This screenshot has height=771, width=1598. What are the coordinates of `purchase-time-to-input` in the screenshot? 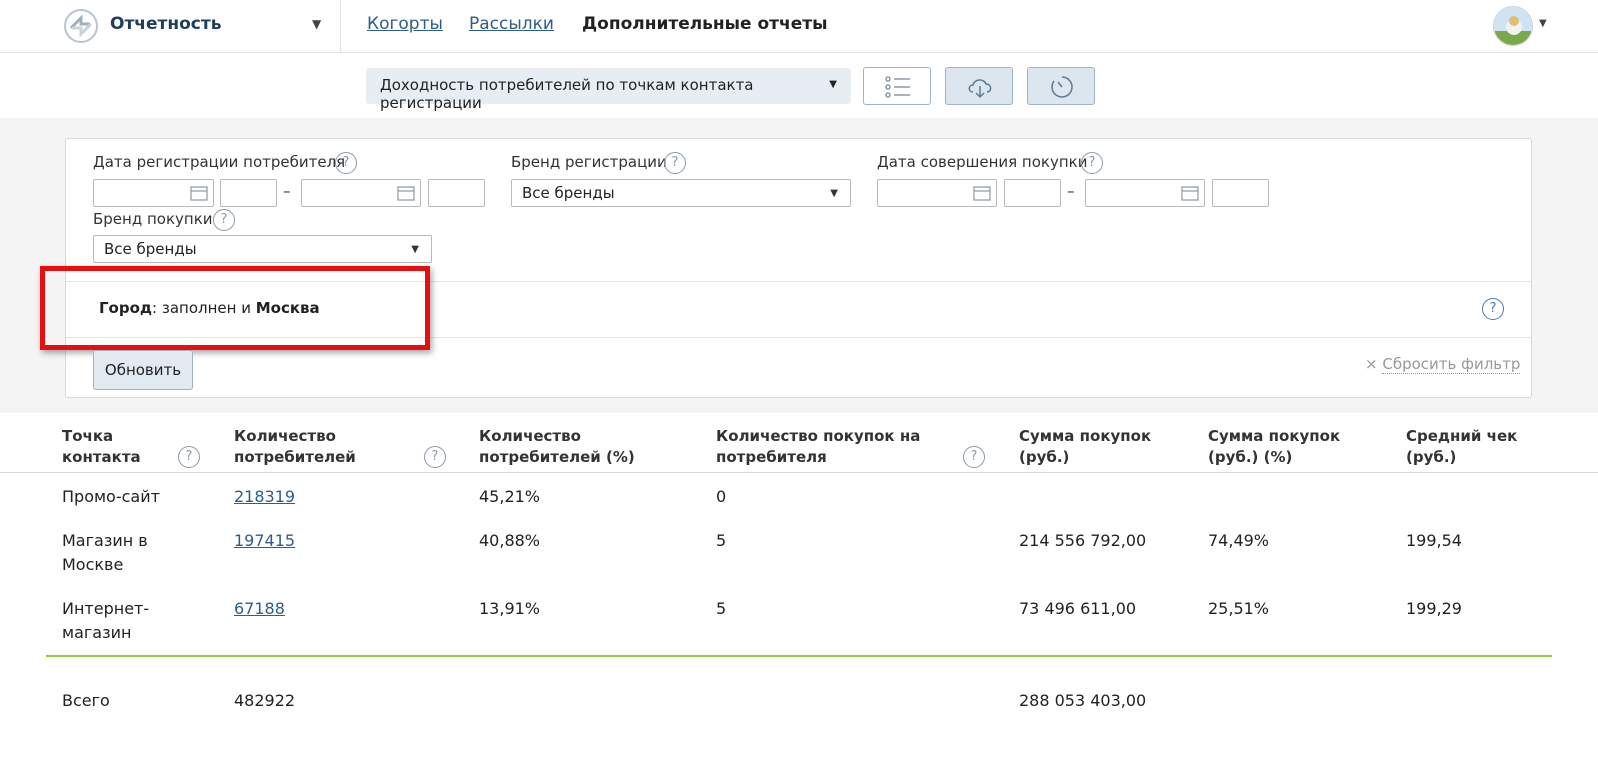 It's located at (1240, 193).